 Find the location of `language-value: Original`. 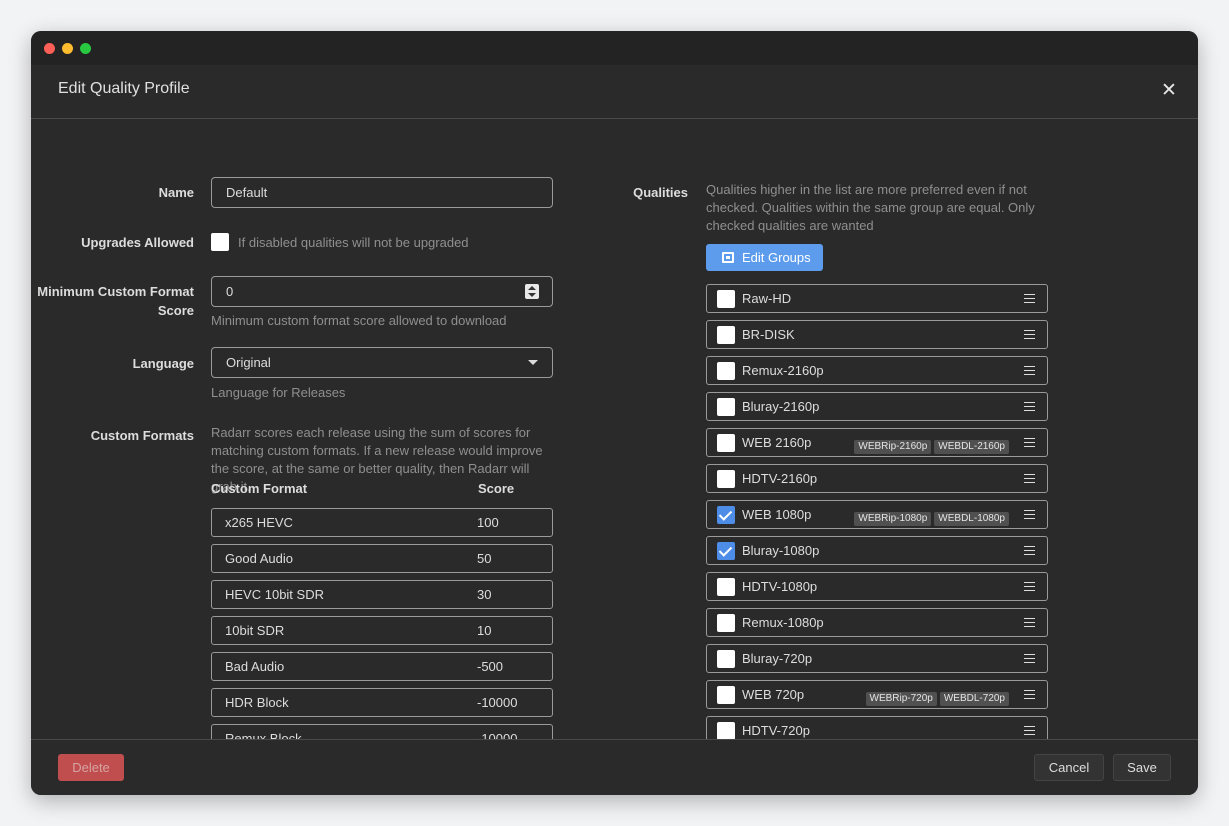

language-value: Original is located at coordinates (248, 362).